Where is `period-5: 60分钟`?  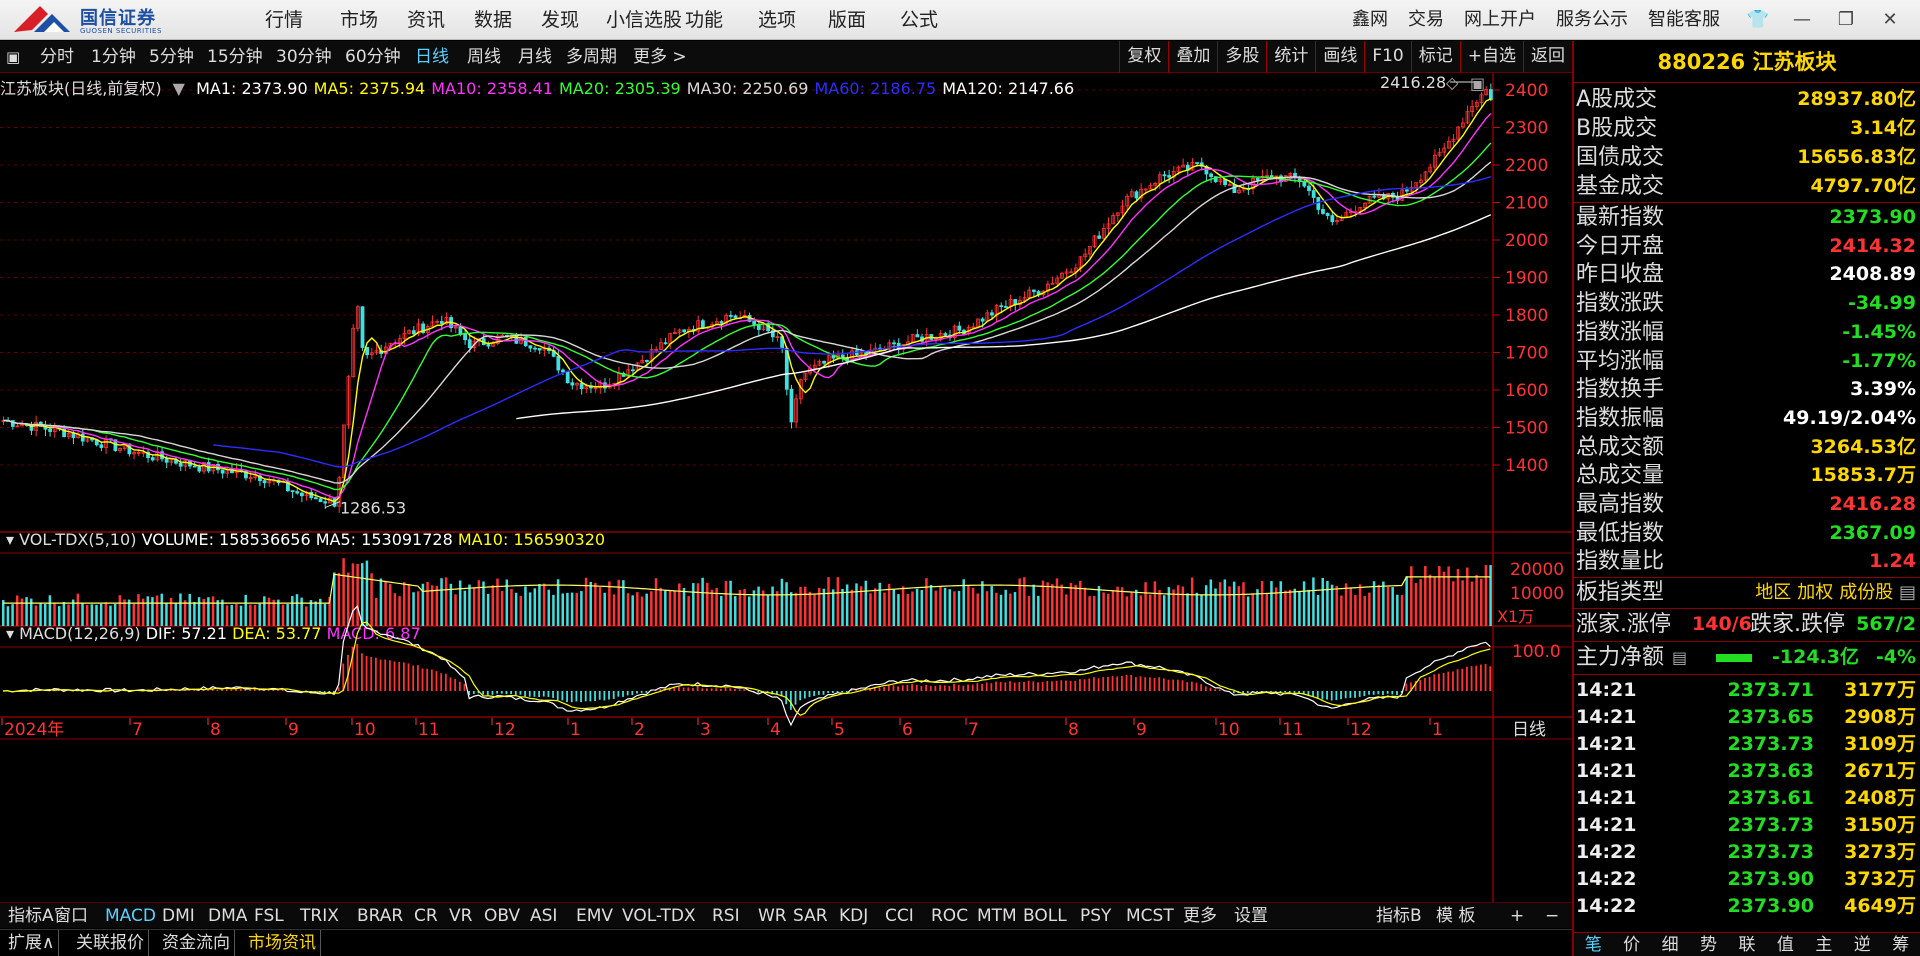
period-5: 60分钟 is located at coordinates (373, 57).